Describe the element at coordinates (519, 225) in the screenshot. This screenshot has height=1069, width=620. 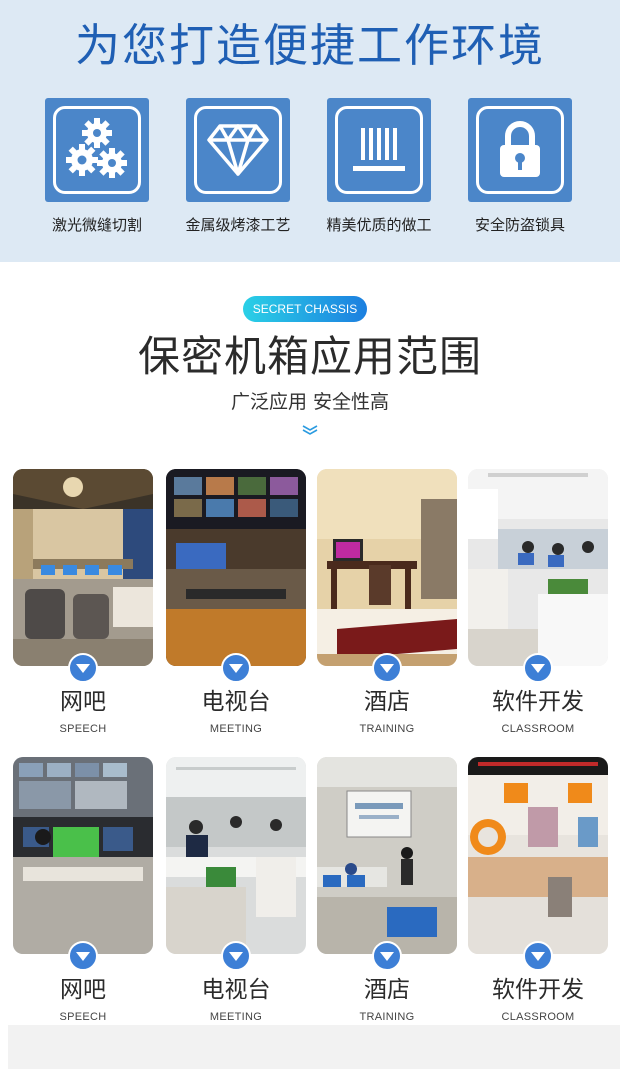
I see `feature-label: 安全防盗锁具` at that location.